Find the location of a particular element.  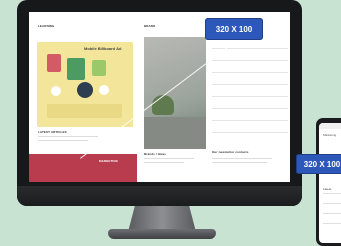

column-header: BRAND is located at coordinates (150, 26).